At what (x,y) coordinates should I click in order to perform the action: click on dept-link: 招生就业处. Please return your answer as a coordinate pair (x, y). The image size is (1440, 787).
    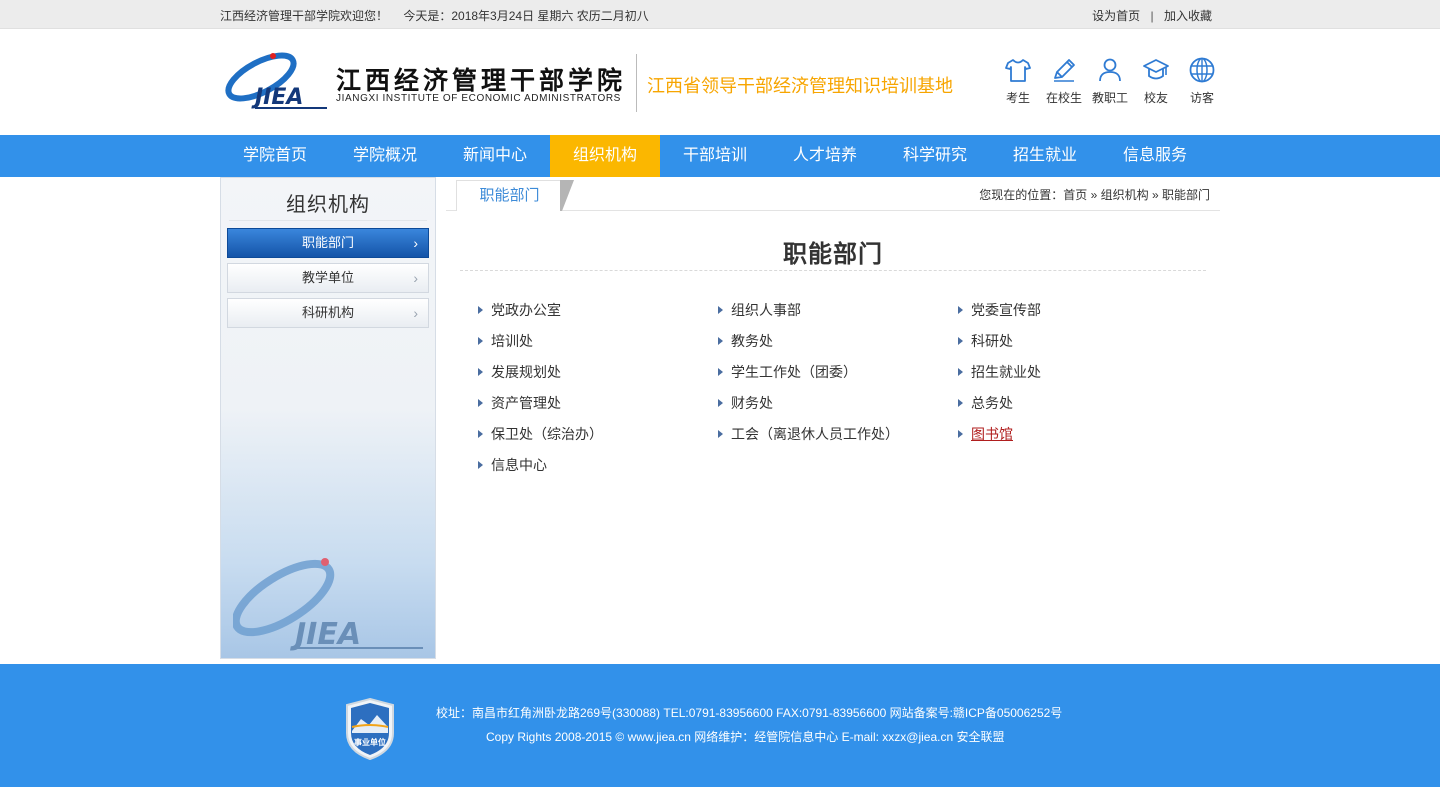
    Looking at the image, I should click on (999, 372).